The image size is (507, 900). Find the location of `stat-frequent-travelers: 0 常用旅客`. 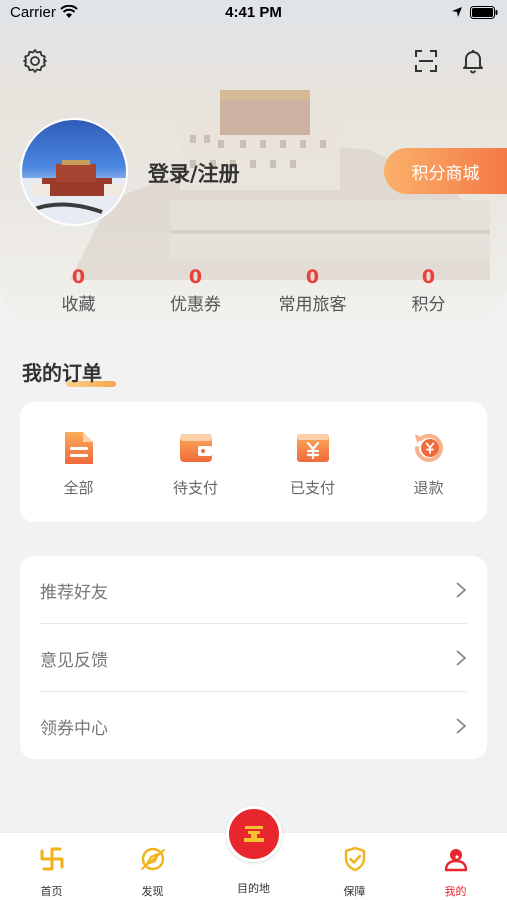

stat-frequent-travelers: 0 常用旅客 is located at coordinates (312, 290).